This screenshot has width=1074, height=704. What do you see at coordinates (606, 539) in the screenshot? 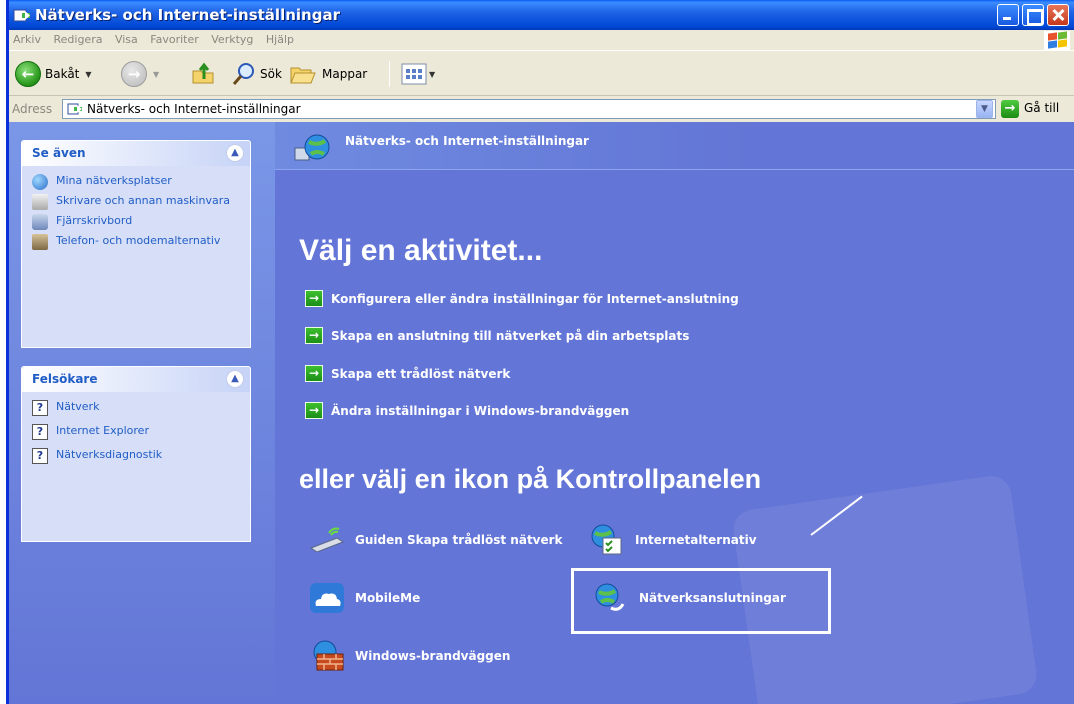
I see `internet-options-icon` at bounding box center [606, 539].